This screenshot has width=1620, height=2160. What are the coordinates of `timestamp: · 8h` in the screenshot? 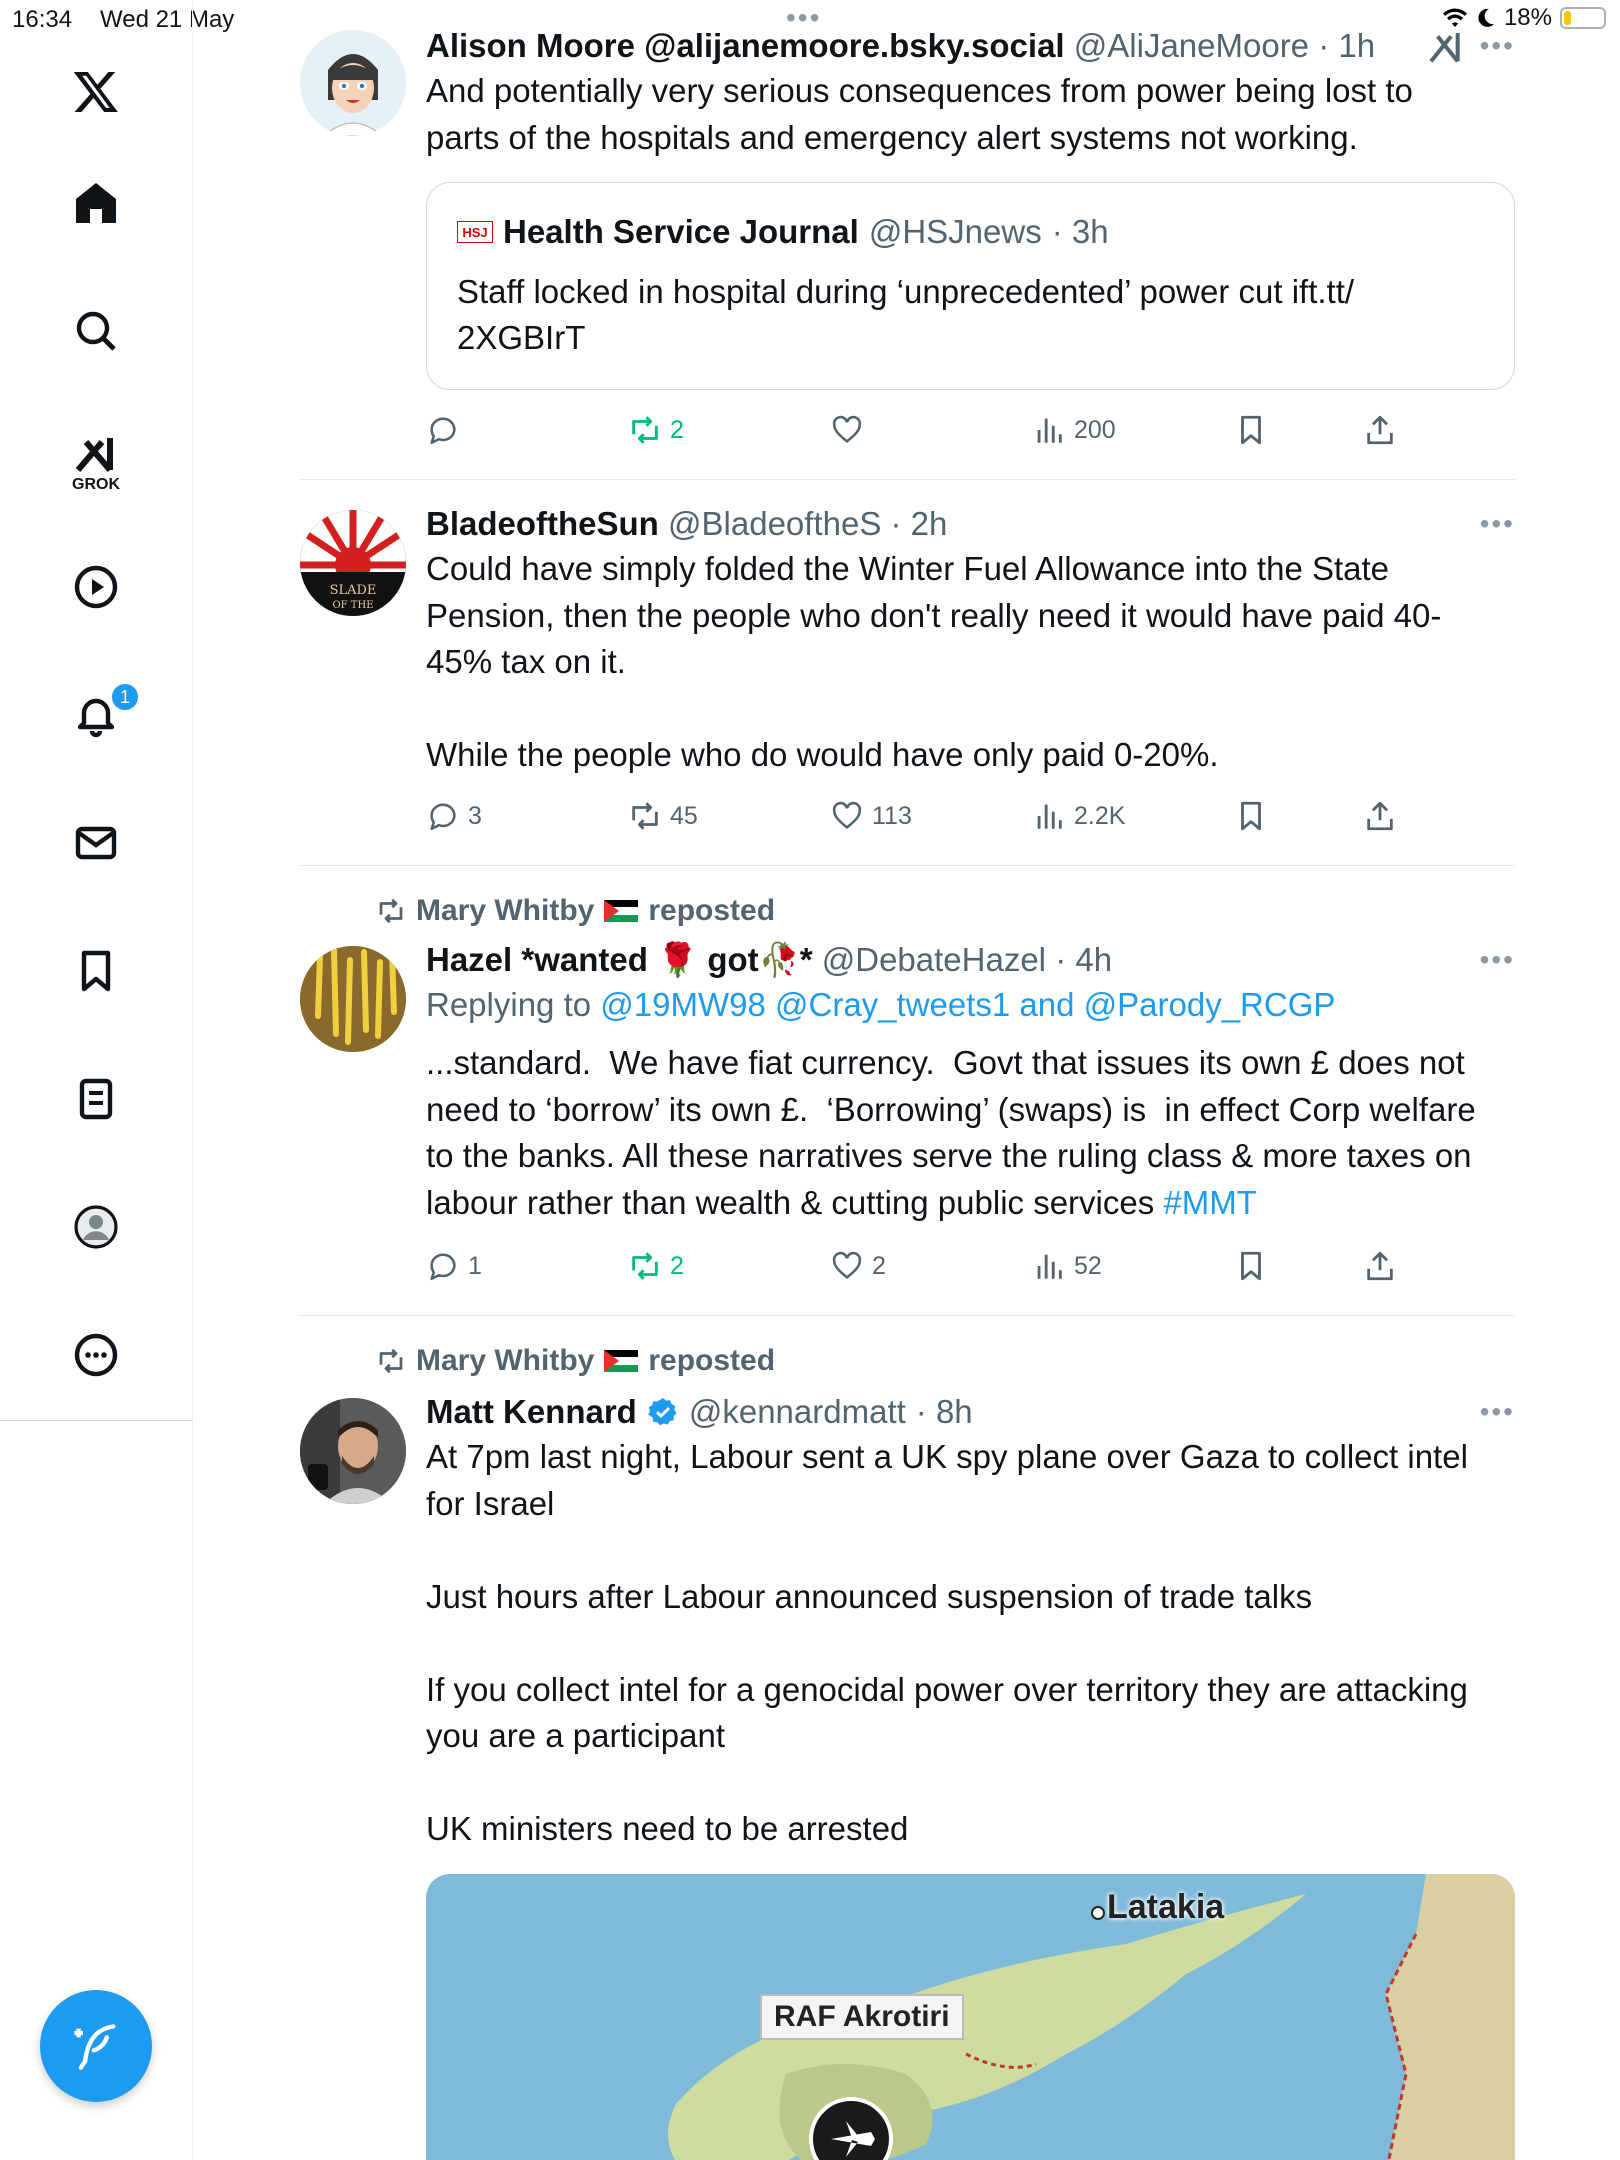 It's located at (944, 1412).